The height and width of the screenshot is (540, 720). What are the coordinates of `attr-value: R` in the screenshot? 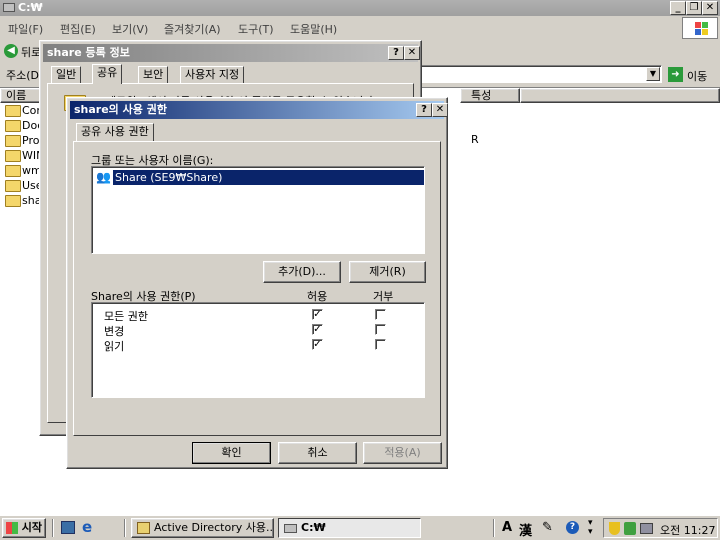 It's located at (475, 139).